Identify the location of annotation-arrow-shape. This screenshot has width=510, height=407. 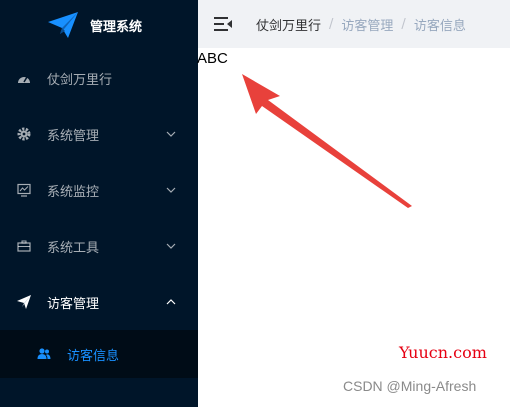
(327, 141).